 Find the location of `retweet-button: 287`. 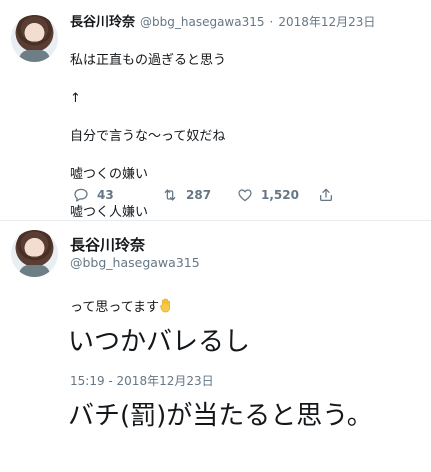

retweet-button: 287 is located at coordinates (186, 195).